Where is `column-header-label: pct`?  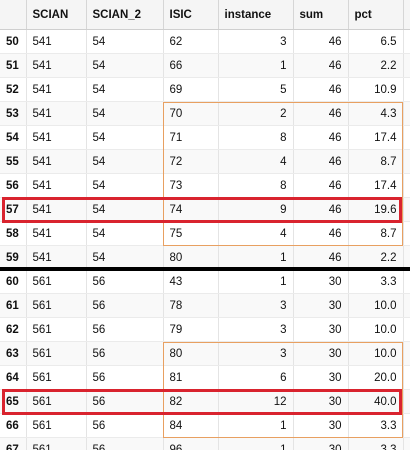 column-header-label: pct is located at coordinates (363, 14).